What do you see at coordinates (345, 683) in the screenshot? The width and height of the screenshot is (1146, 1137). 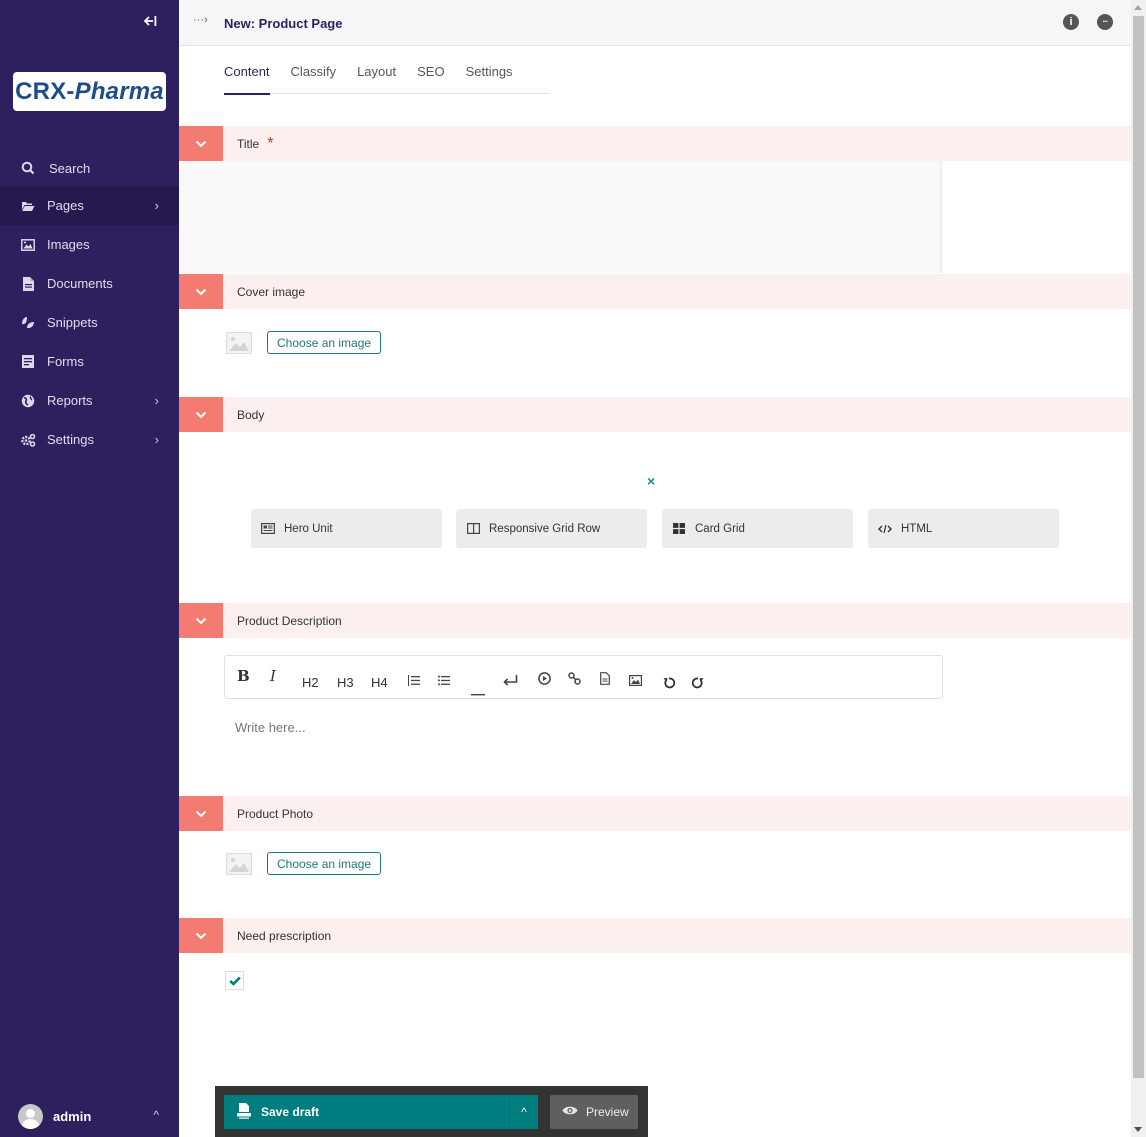 I see `h3-button: H3` at bounding box center [345, 683].